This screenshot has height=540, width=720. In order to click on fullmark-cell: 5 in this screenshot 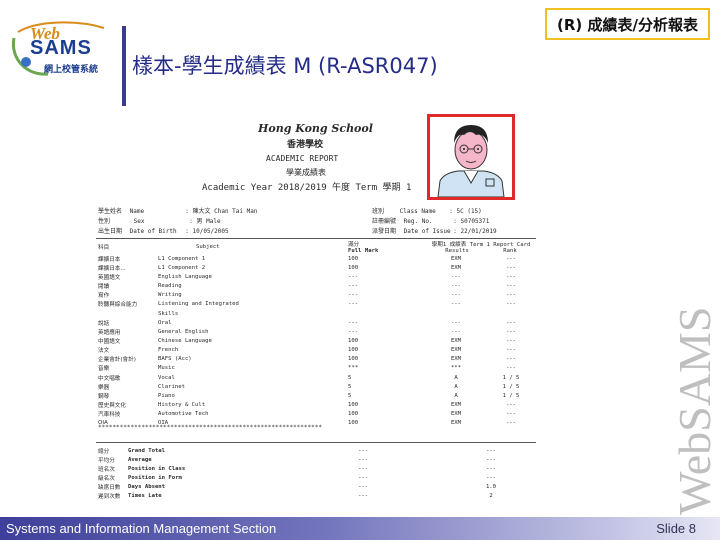, I will do `click(350, 386)`.